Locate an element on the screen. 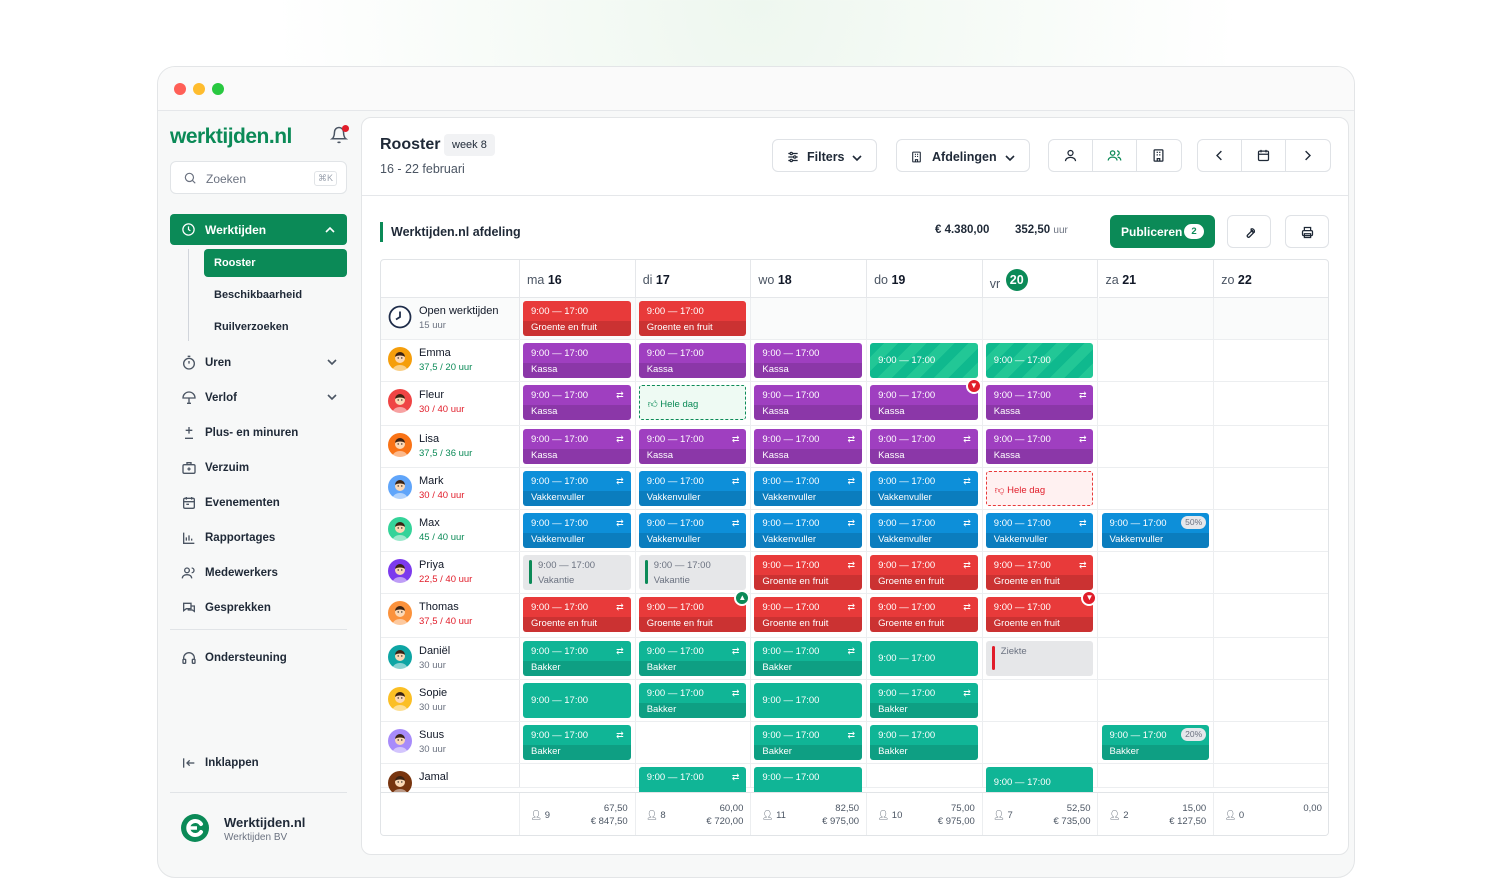  filters-button: Filters is located at coordinates (824, 155).